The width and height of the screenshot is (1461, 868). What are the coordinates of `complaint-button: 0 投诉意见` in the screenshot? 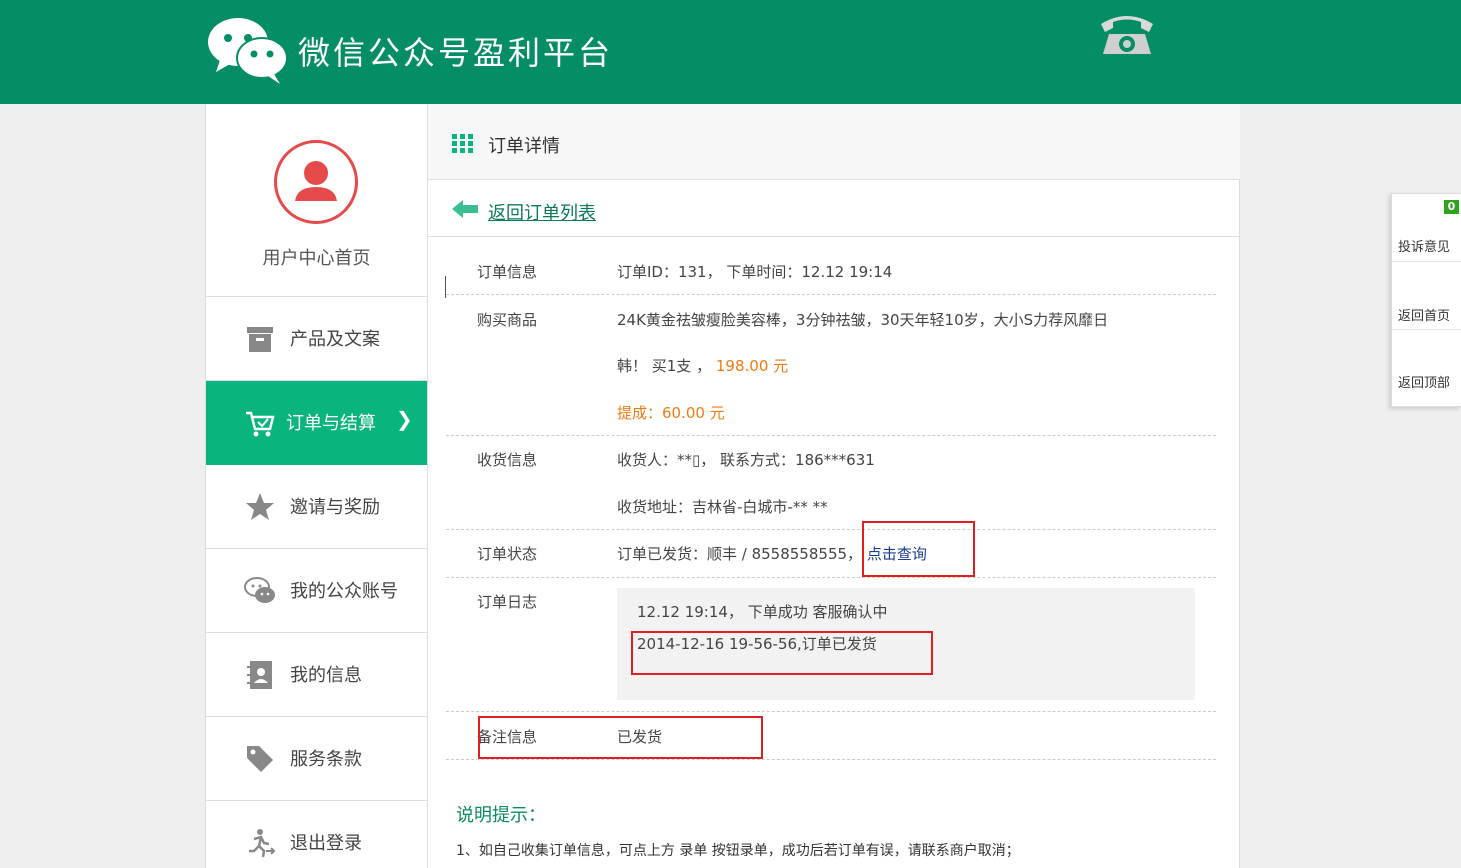 It's located at (1426, 228).